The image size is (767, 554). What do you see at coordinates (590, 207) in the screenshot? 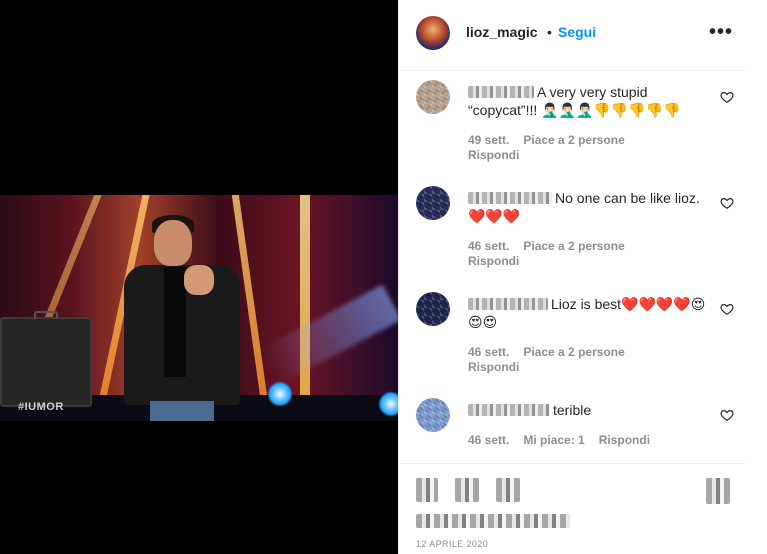
I see `comment-body: No one can be like lioz.❤️❤️❤️` at bounding box center [590, 207].